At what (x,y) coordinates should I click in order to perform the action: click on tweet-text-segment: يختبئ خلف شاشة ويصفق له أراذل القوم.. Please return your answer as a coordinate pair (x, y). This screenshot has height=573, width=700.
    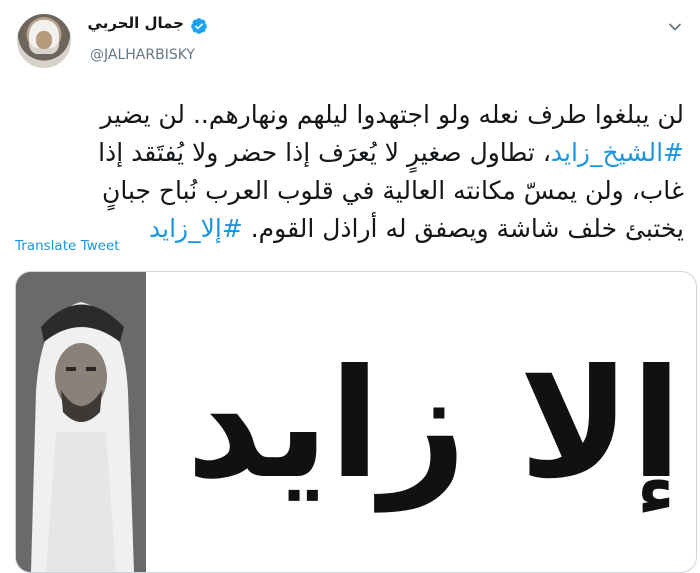
    Looking at the image, I should click on (467, 228).